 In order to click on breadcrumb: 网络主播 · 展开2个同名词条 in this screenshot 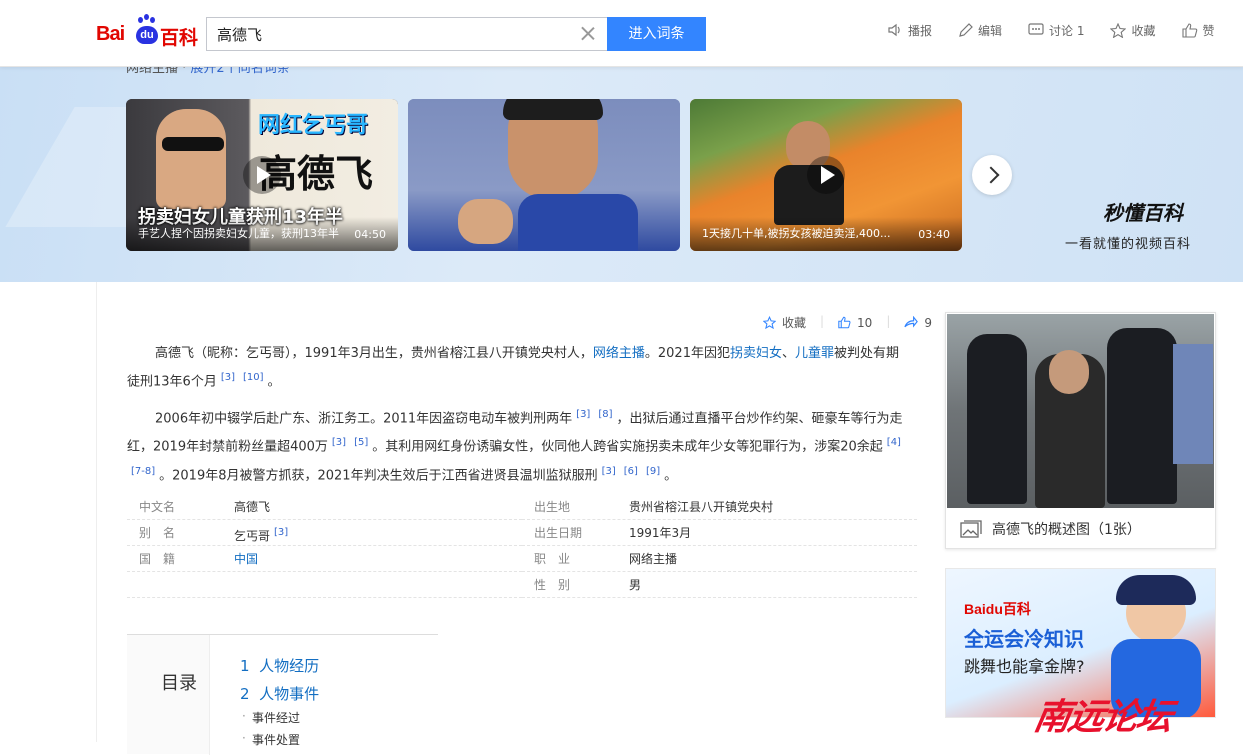, I will do `click(208, 71)`.